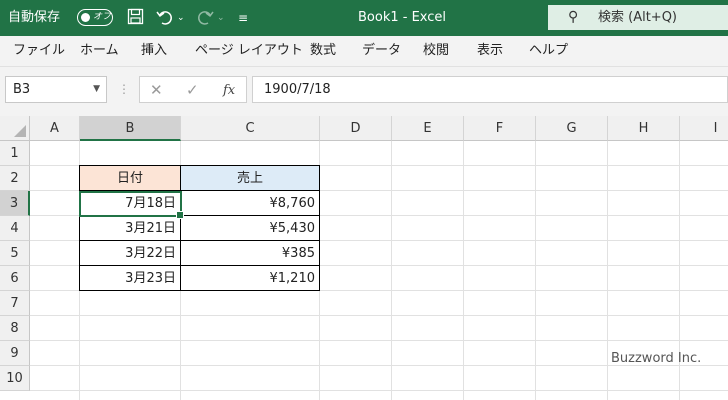 The width and height of the screenshot is (728, 400). I want to click on sales-cell: ¥5,430, so click(250, 228).